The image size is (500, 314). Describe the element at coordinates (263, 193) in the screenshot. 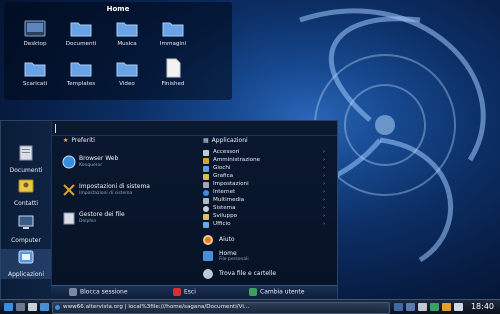

I see `category-internet: Internet ›` at that location.